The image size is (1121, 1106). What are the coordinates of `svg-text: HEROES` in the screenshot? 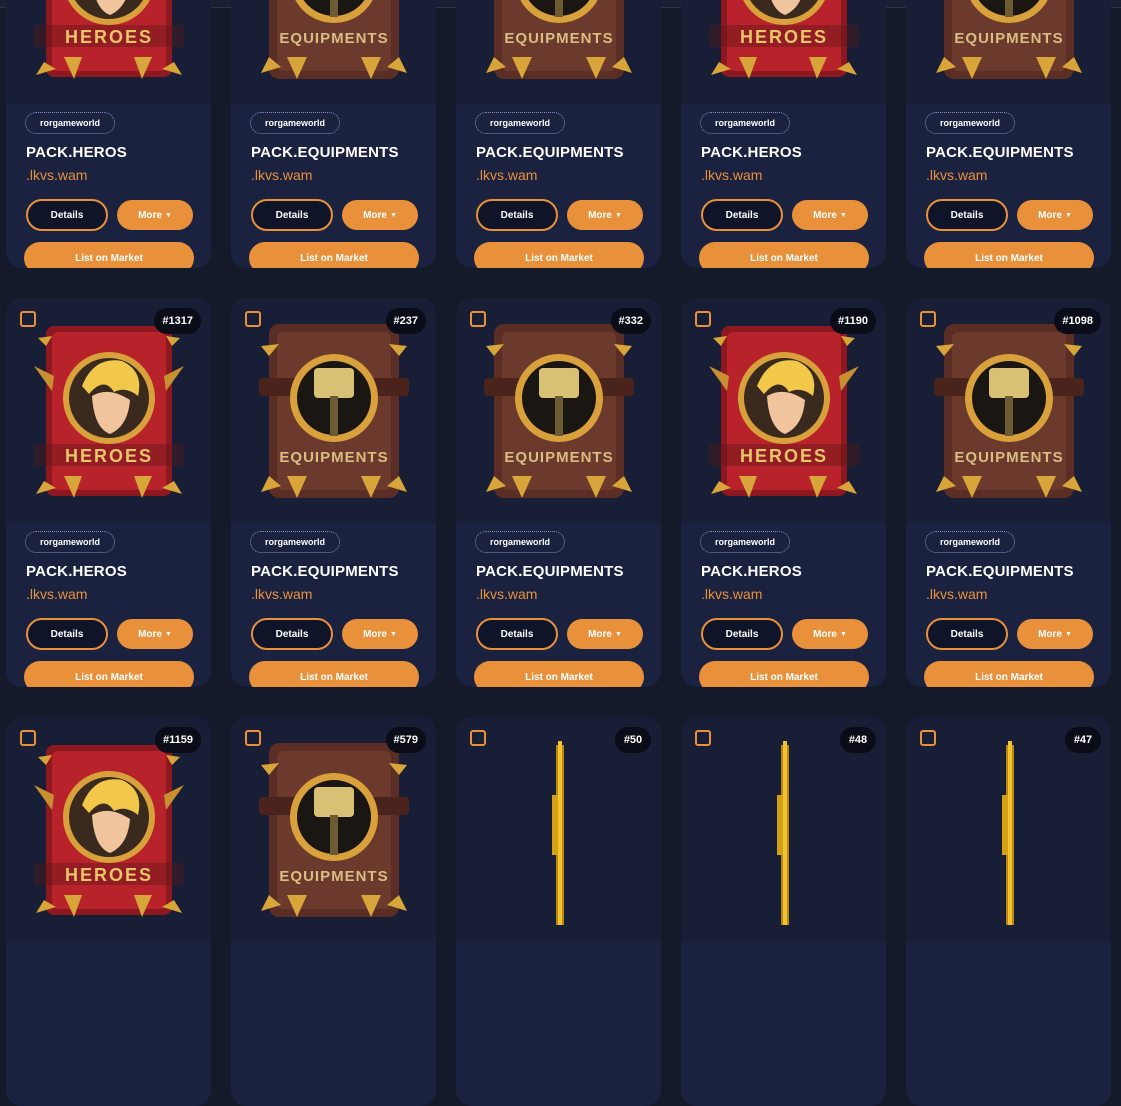 It's located at (109, 37).